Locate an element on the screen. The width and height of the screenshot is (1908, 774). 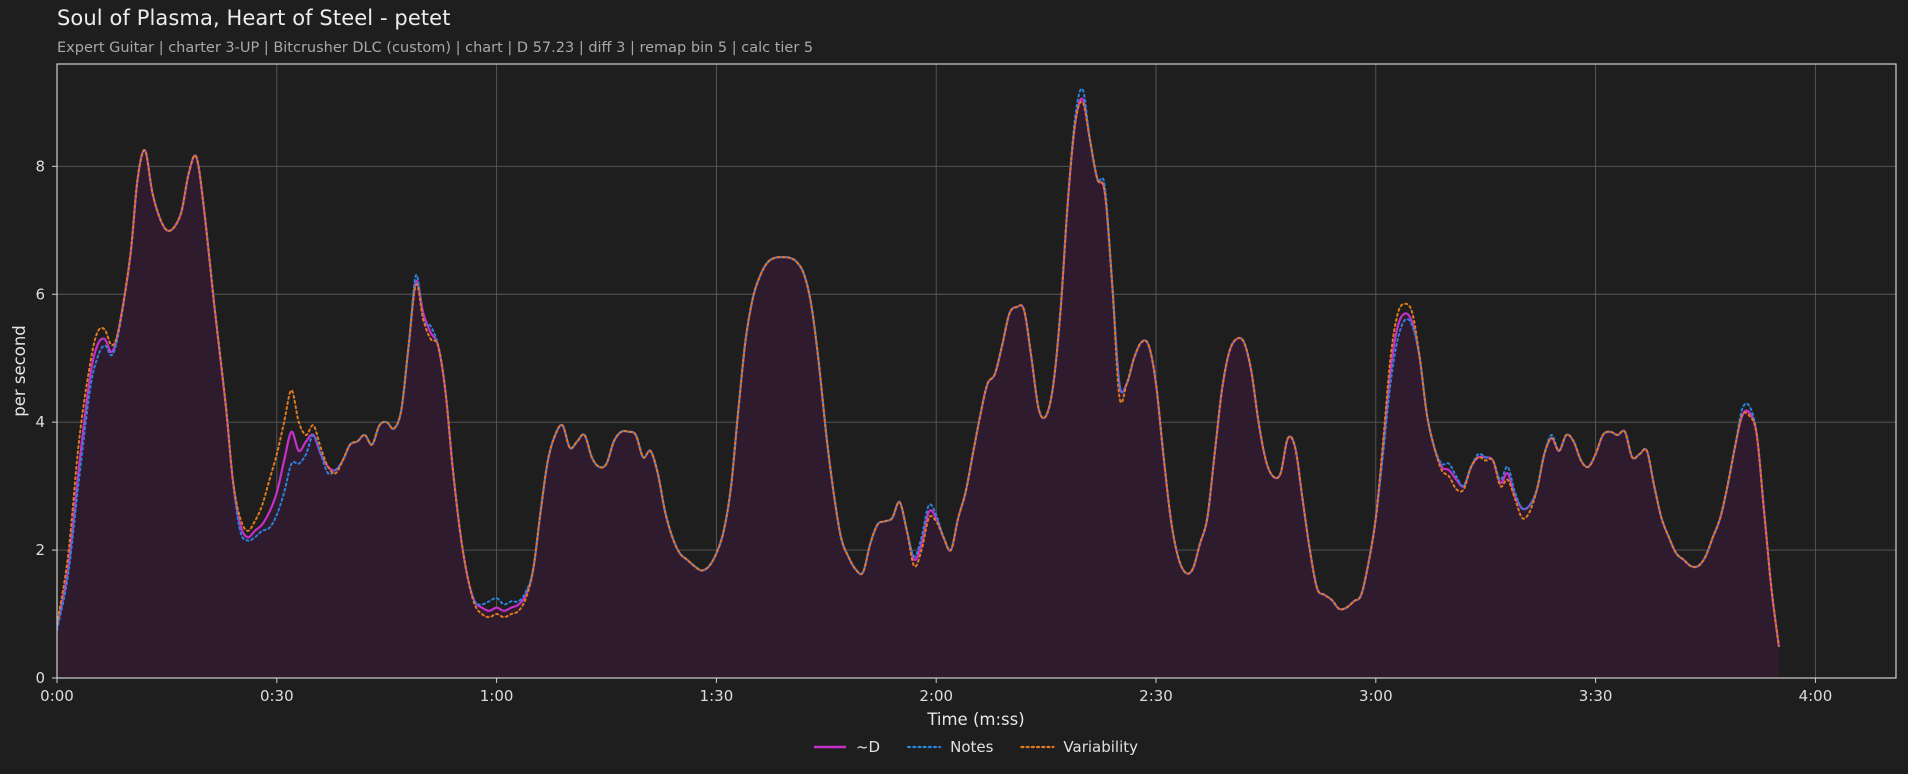
y-axis-title: per second is located at coordinates (19, 371).